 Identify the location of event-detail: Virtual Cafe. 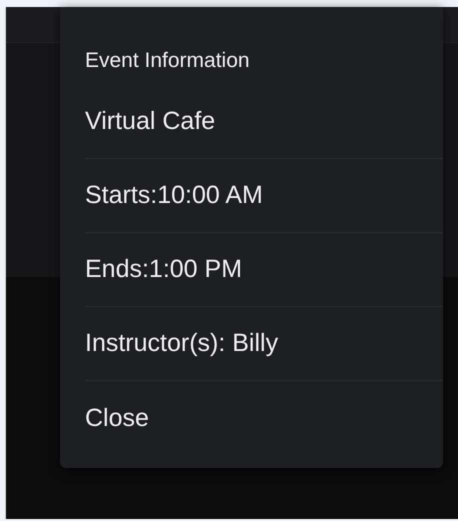
(150, 121).